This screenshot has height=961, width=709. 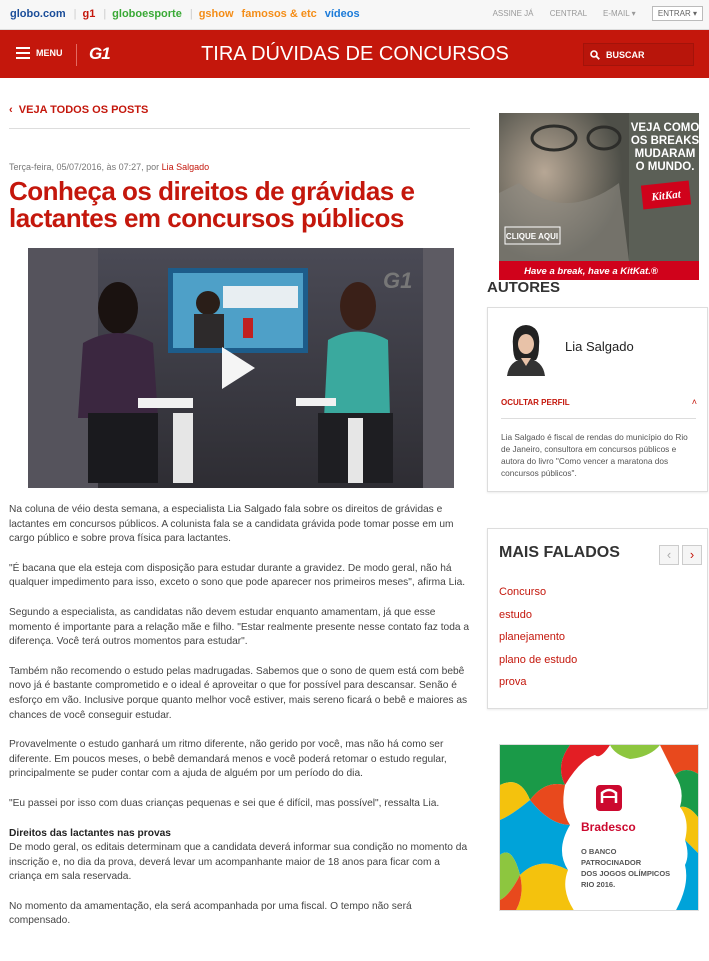 I want to click on chevron-up-icon: ˄, so click(x=694, y=402).